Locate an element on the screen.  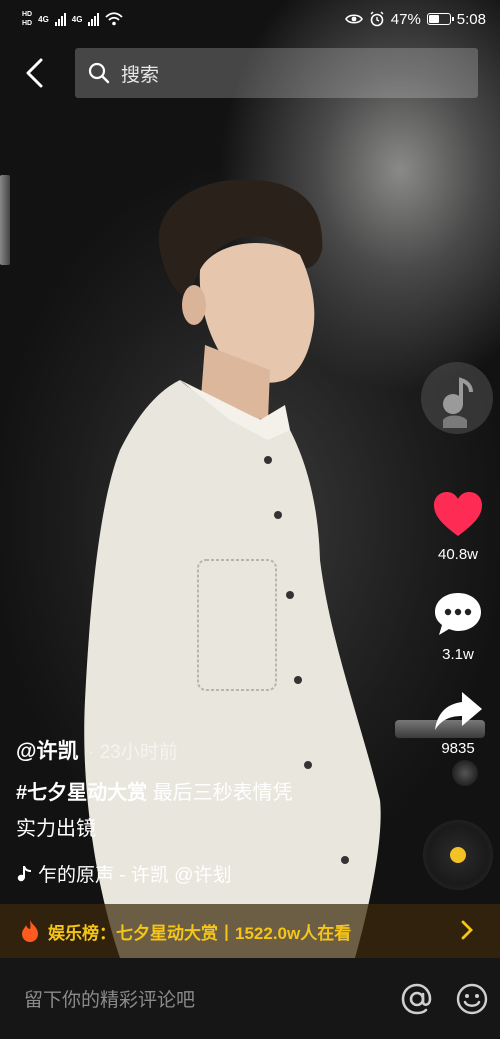
signal-icon is located at coordinates (60, 19).